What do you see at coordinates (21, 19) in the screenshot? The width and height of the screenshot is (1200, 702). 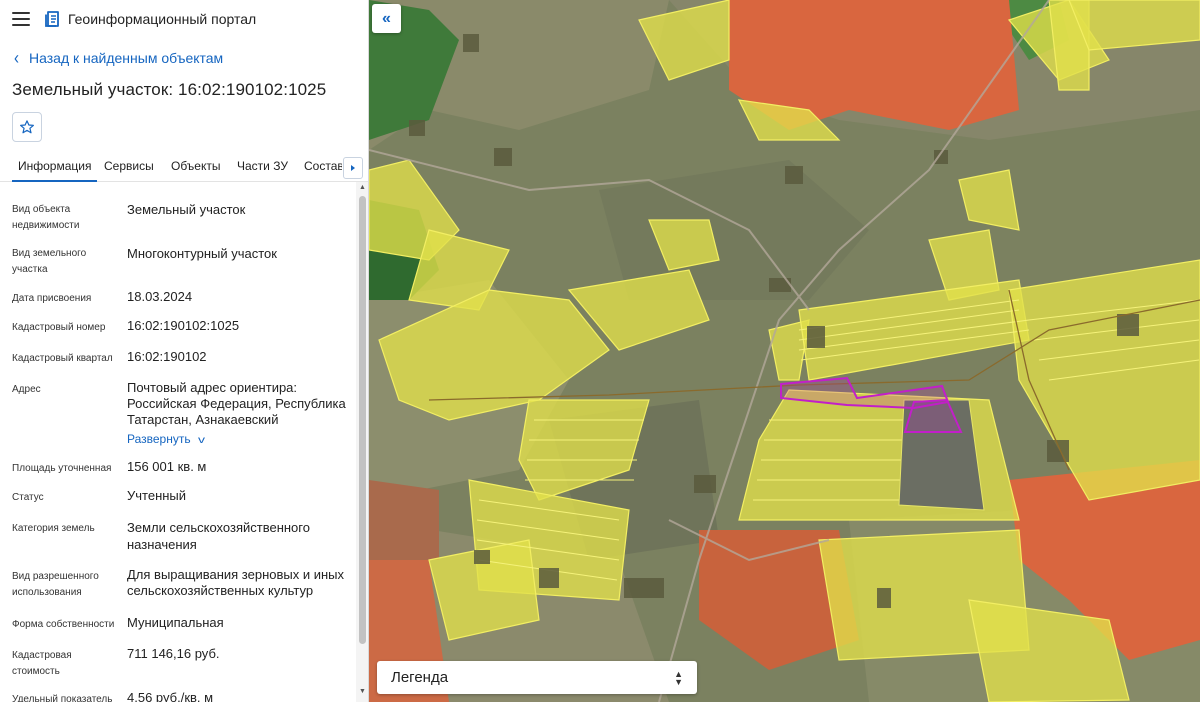 I see `burger-menu-icon` at bounding box center [21, 19].